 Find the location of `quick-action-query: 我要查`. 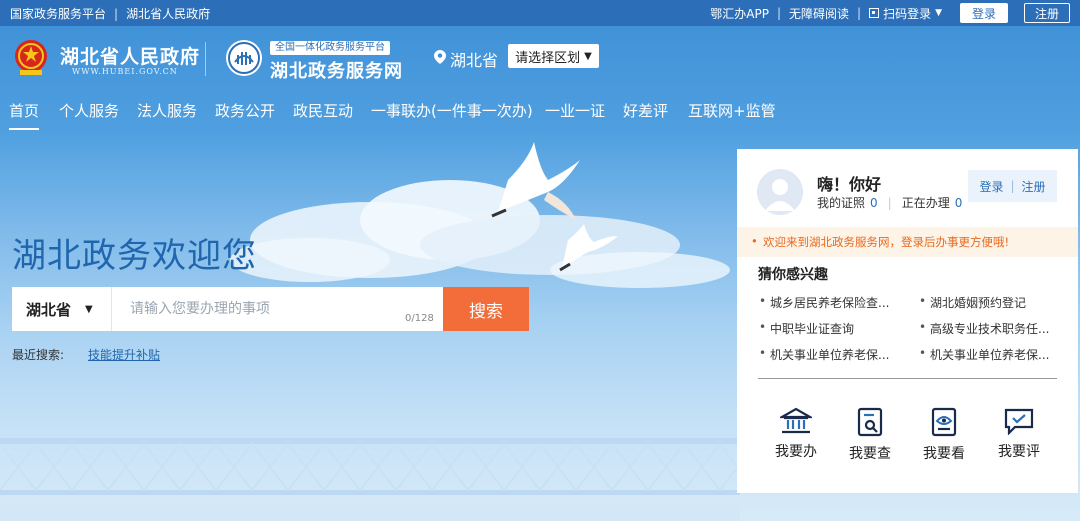

quick-action-query: 我要查 is located at coordinates (870, 435).